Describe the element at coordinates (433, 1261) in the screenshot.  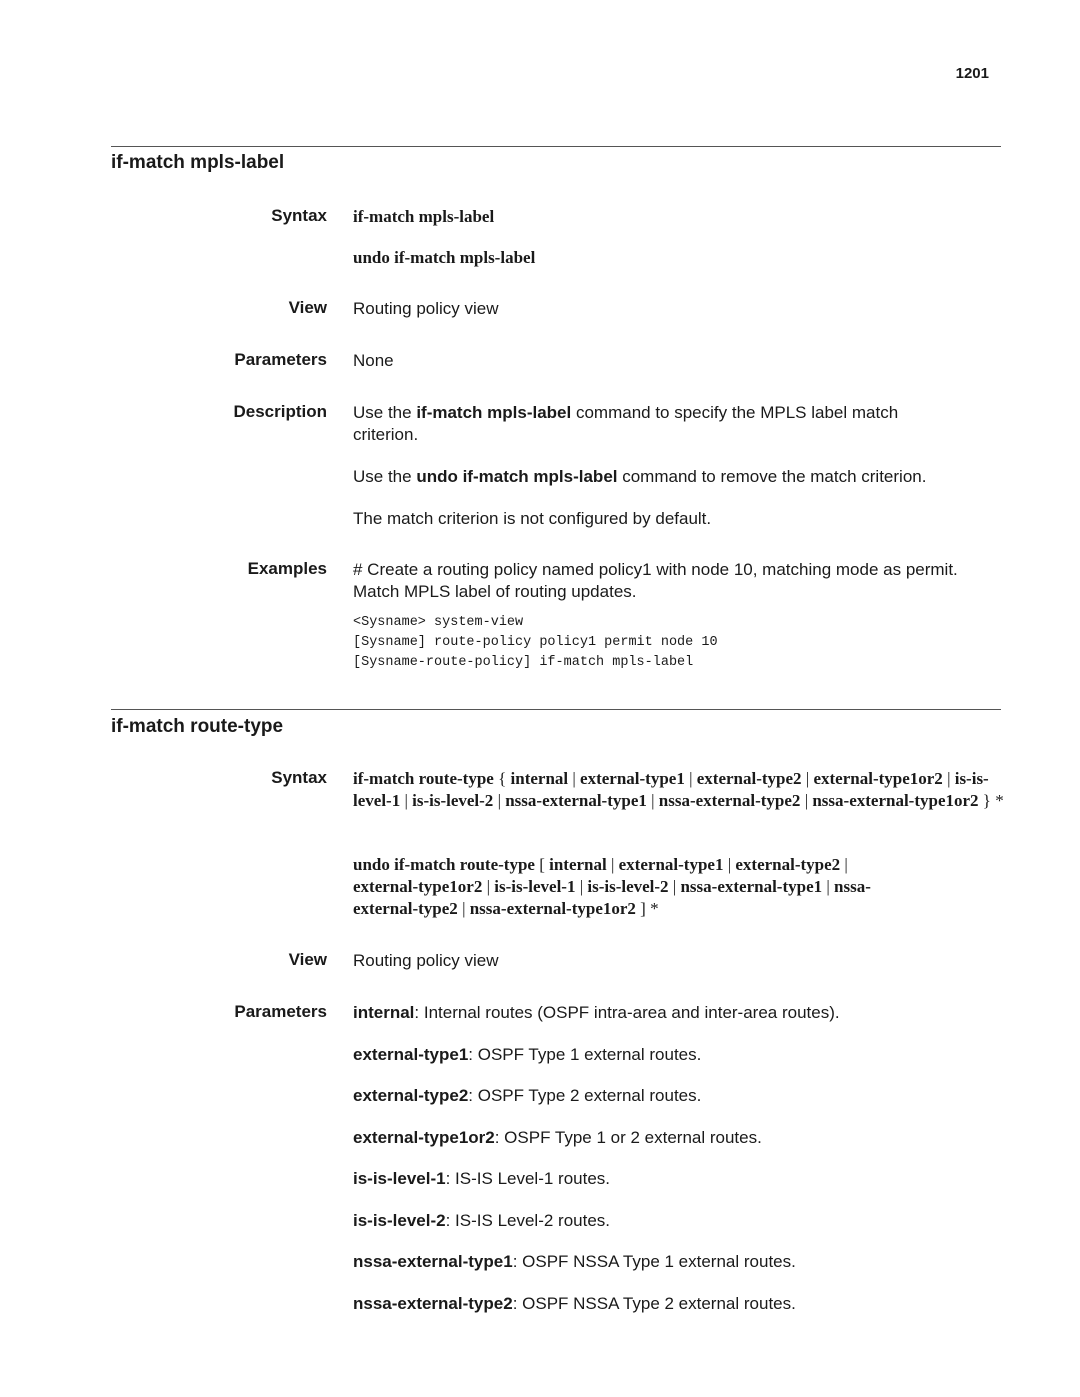
I see `parameter-name: nssa-external-type1` at that location.